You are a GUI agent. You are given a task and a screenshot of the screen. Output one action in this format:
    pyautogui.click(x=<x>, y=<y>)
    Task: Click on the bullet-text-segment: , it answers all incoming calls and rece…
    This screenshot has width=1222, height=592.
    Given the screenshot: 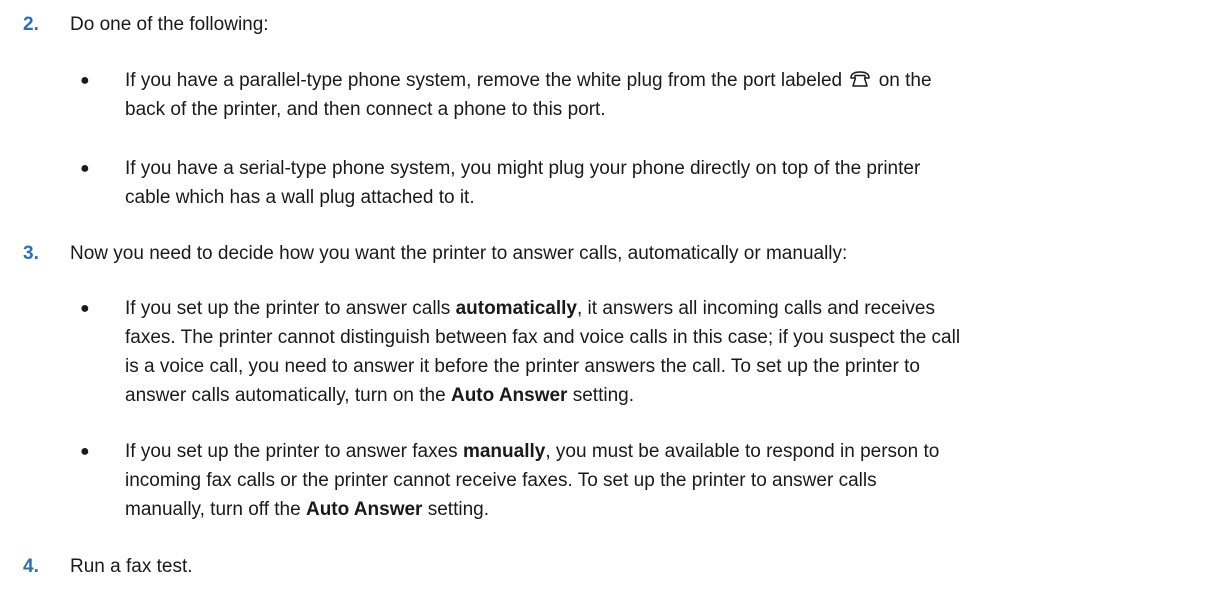 What is the action you would take?
    pyautogui.click(x=756, y=308)
    